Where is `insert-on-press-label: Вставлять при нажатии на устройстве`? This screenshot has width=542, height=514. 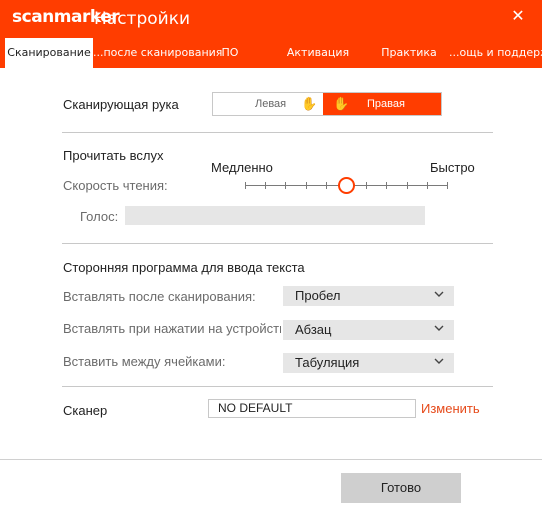 insert-on-press-label: Вставлять при нажатии на устройстве is located at coordinates (172, 328).